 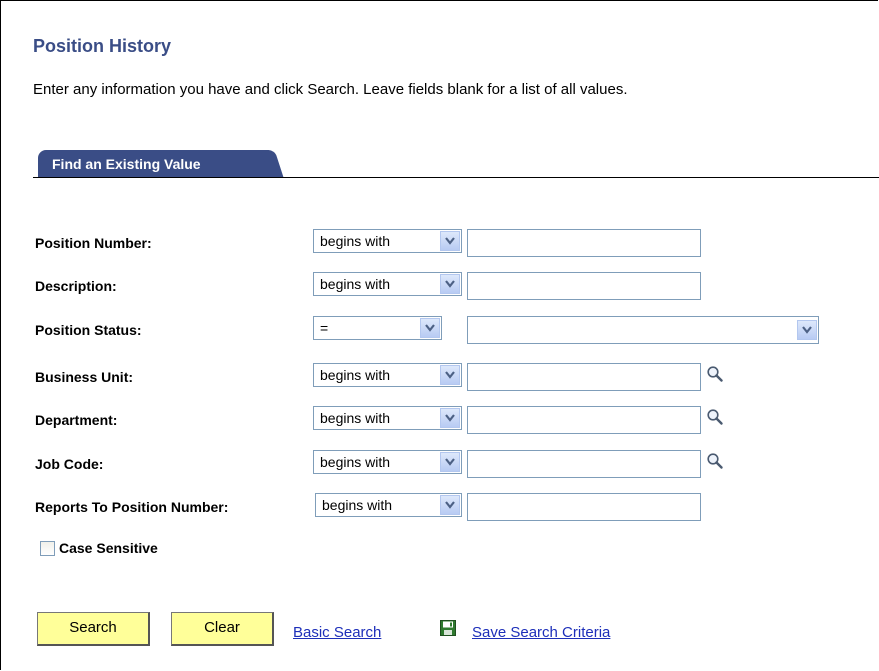 I want to click on field-row-position-status: Position Status: =, so click(x=439, y=329).